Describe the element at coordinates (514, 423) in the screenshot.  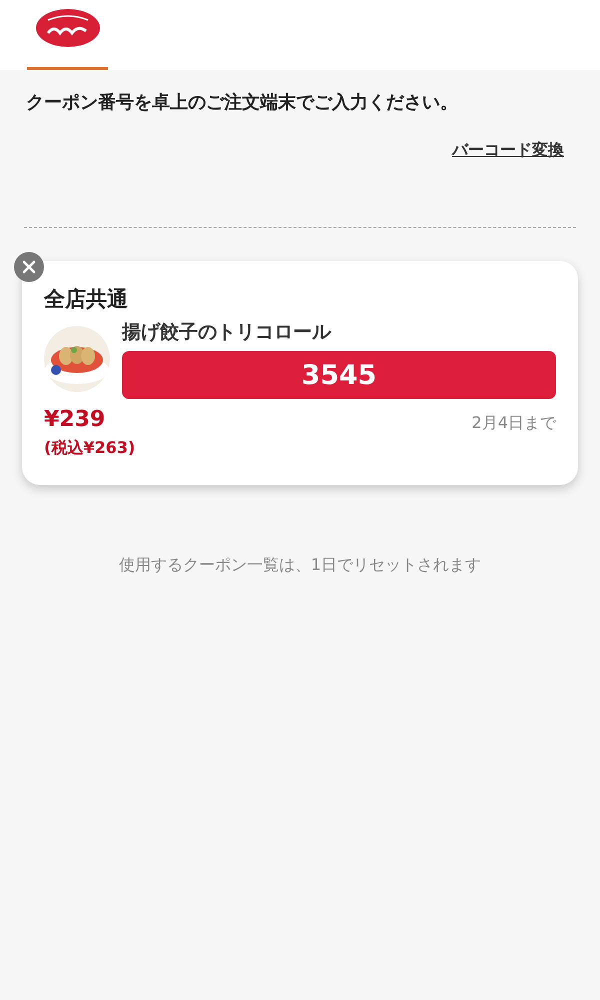
I see `expiry-date: 2月4日まで` at that location.